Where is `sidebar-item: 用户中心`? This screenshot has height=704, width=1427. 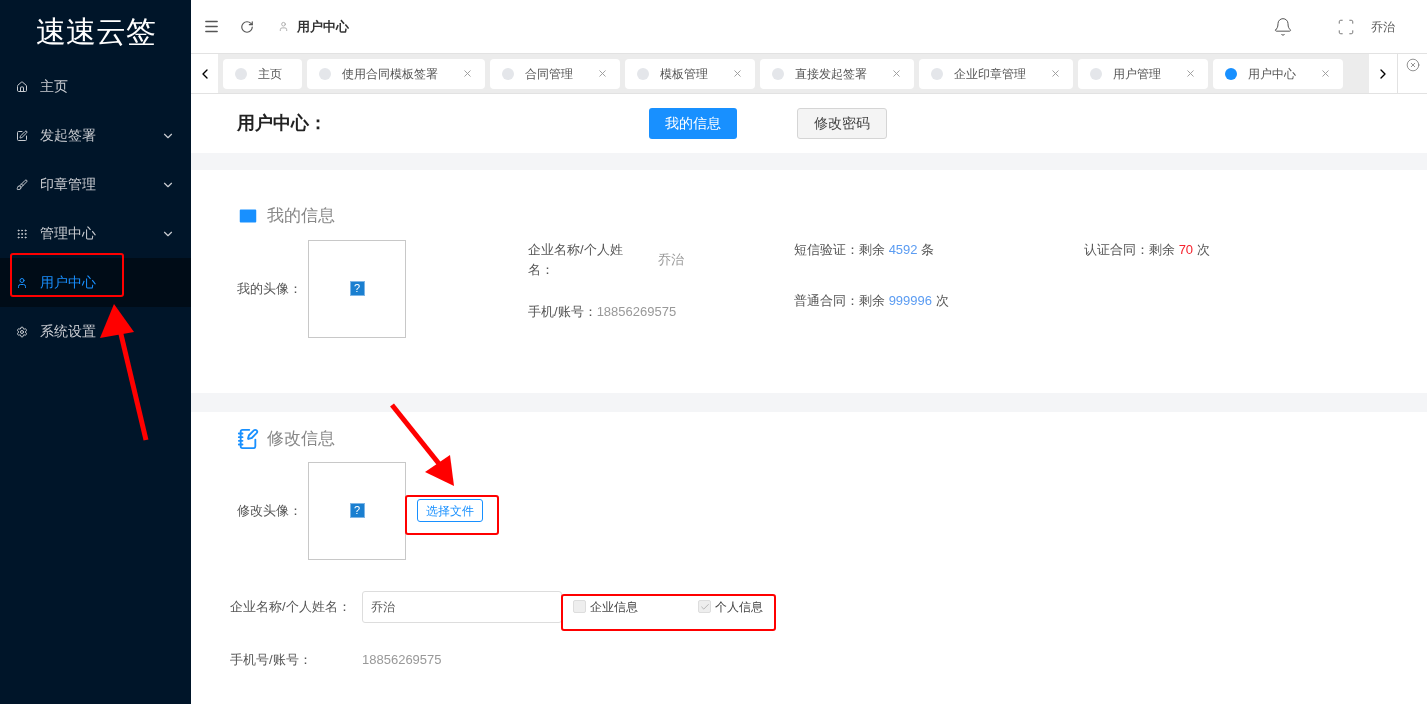 sidebar-item: 用户中心 is located at coordinates (95, 282).